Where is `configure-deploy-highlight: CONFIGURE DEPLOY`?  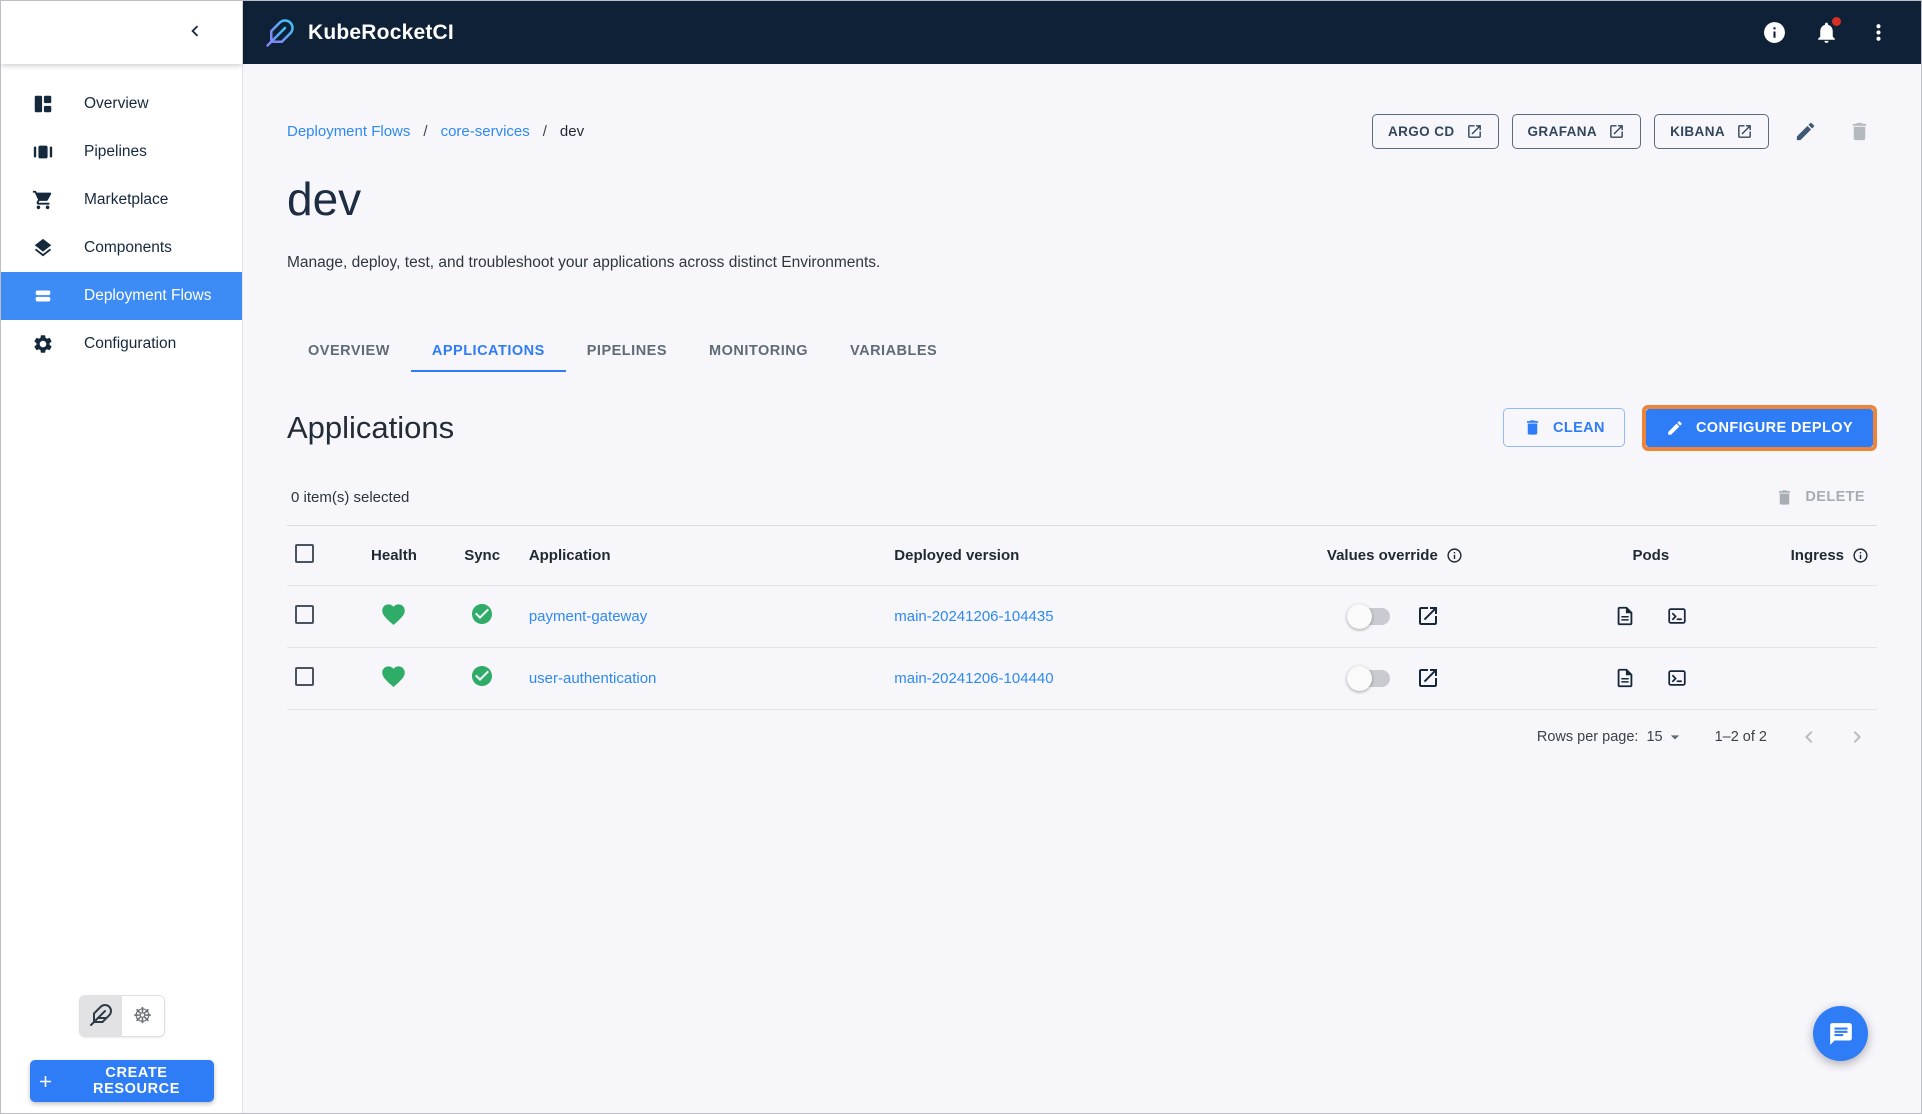 configure-deploy-highlight: CONFIGURE DEPLOY is located at coordinates (1759, 427).